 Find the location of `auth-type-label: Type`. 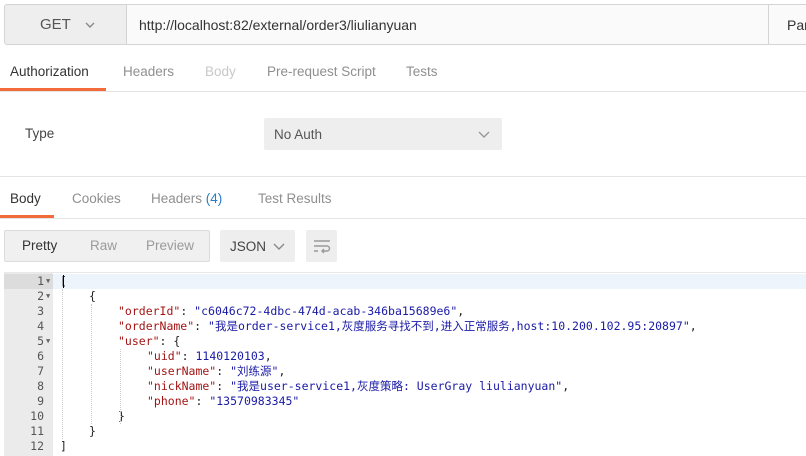

auth-type-label: Type is located at coordinates (40, 133).